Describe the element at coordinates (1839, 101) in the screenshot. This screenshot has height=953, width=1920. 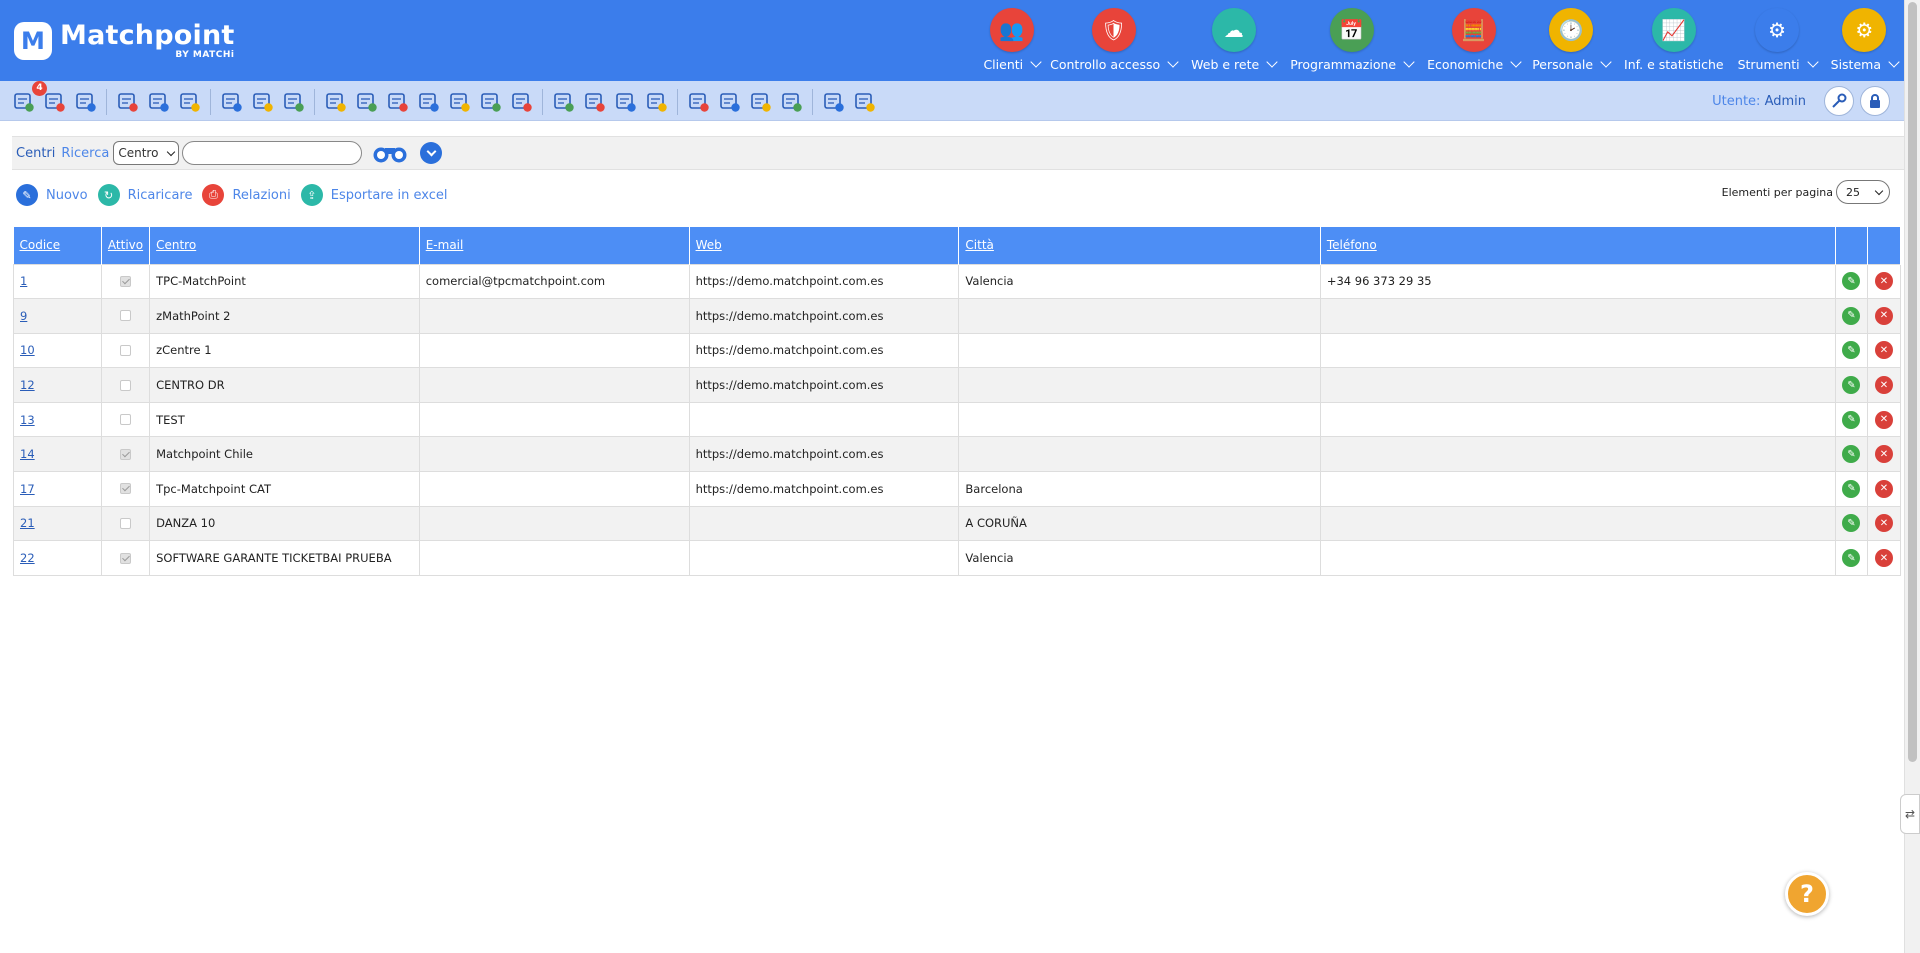
I see `key-icon` at that location.